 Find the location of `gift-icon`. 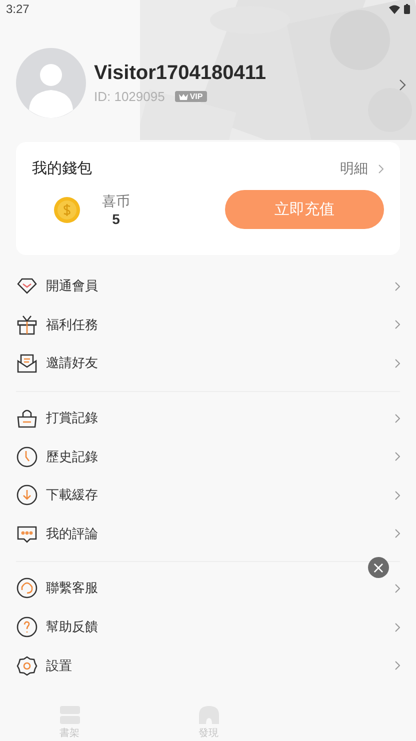

gift-icon is located at coordinates (27, 325).